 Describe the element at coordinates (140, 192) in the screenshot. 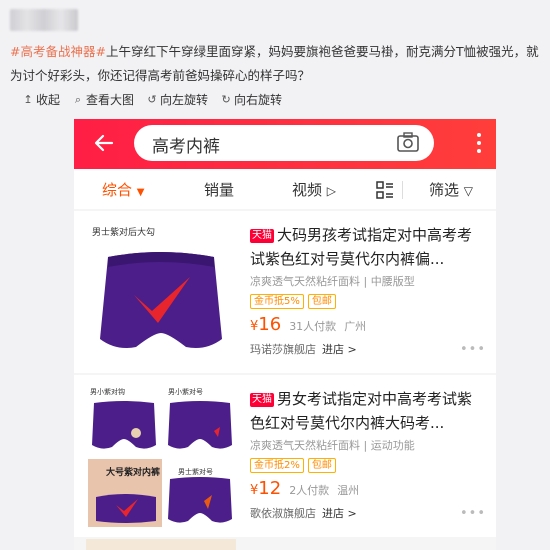

I see `dropdown-caret-icon: ▼` at that location.